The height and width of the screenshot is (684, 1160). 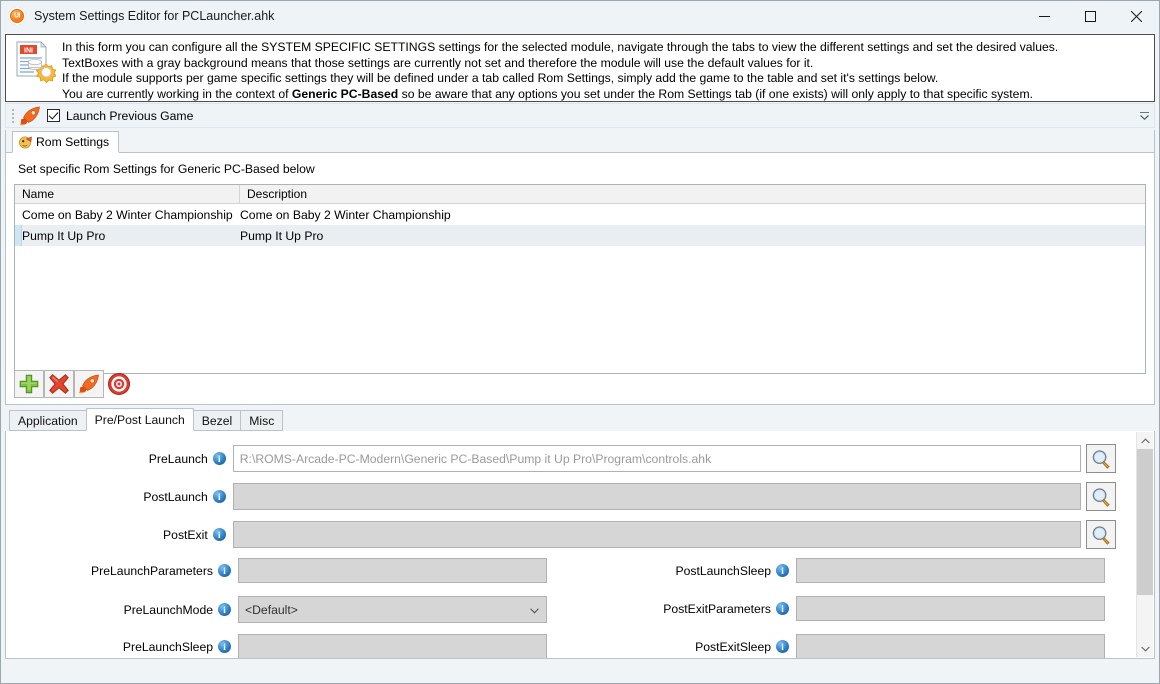 I want to click on postexit-input, so click(x=656, y=534).